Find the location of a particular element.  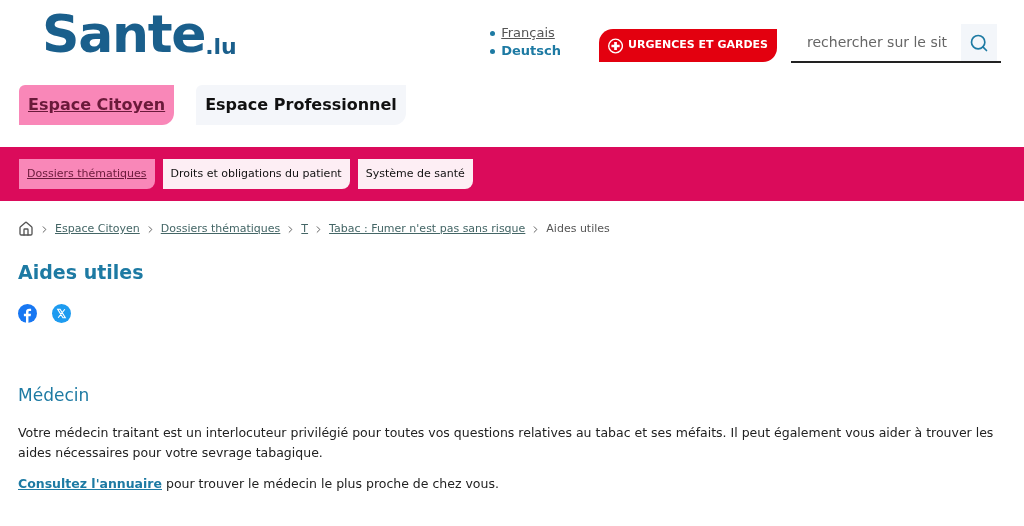

site-logo: Sante.lu is located at coordinates (139, 34).